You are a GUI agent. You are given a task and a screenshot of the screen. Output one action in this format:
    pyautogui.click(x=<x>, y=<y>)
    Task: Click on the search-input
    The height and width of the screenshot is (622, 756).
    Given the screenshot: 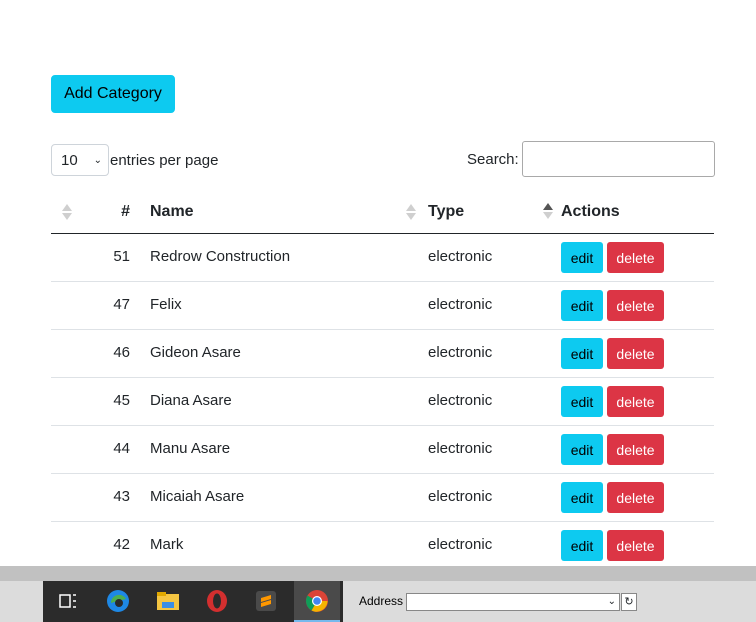 What is the action you would take?
    pyautogui.click(x=618, y=159)
    